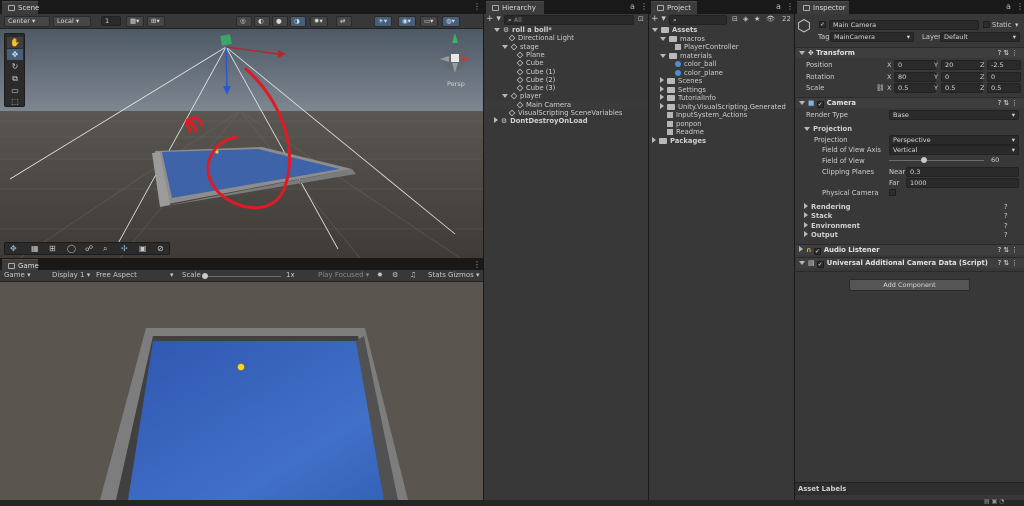  Describe the element at coordinates (15, 78) in the screenshot. I see `scale-tool-icon: ⧉` at that location.